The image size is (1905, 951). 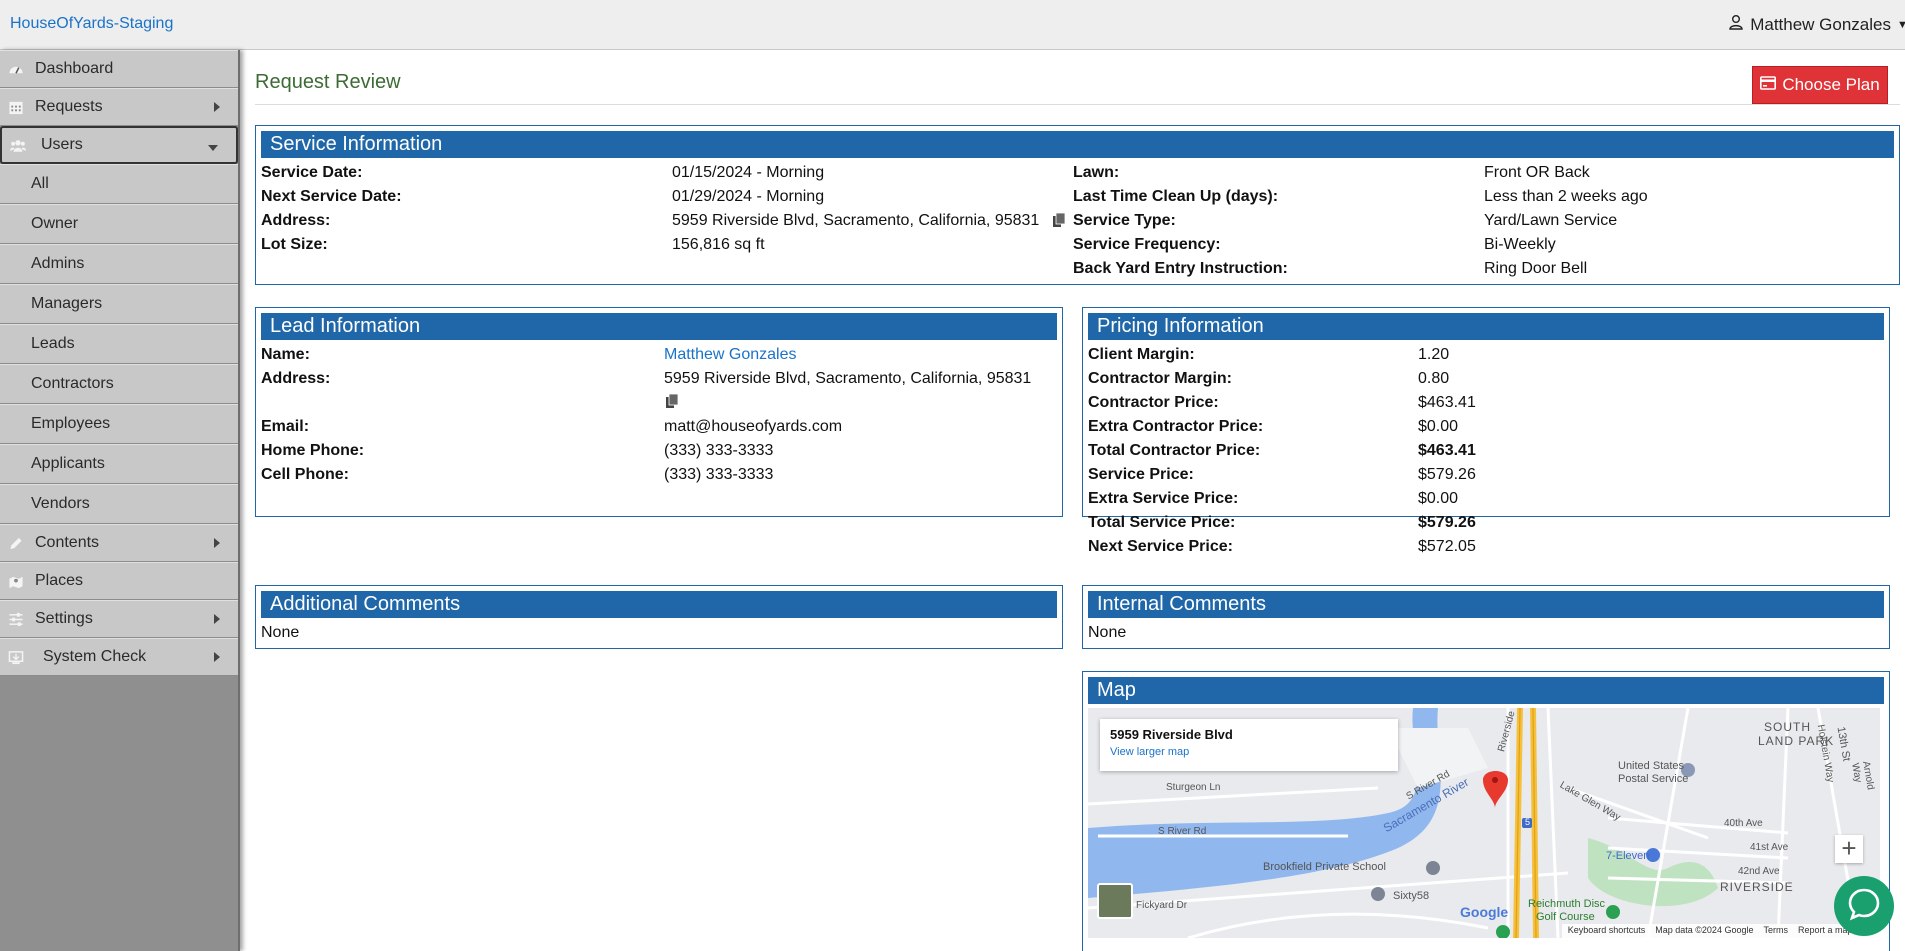 What do you see at coordinates (62, 144) in the screenshot?
I see `sidebar-item-label: Users` at bounding box center [62, 144].